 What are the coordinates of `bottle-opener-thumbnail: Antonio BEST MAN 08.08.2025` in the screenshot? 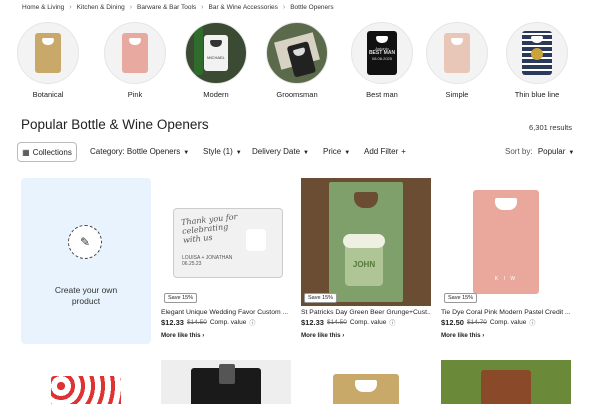 It's located at (382, 53).